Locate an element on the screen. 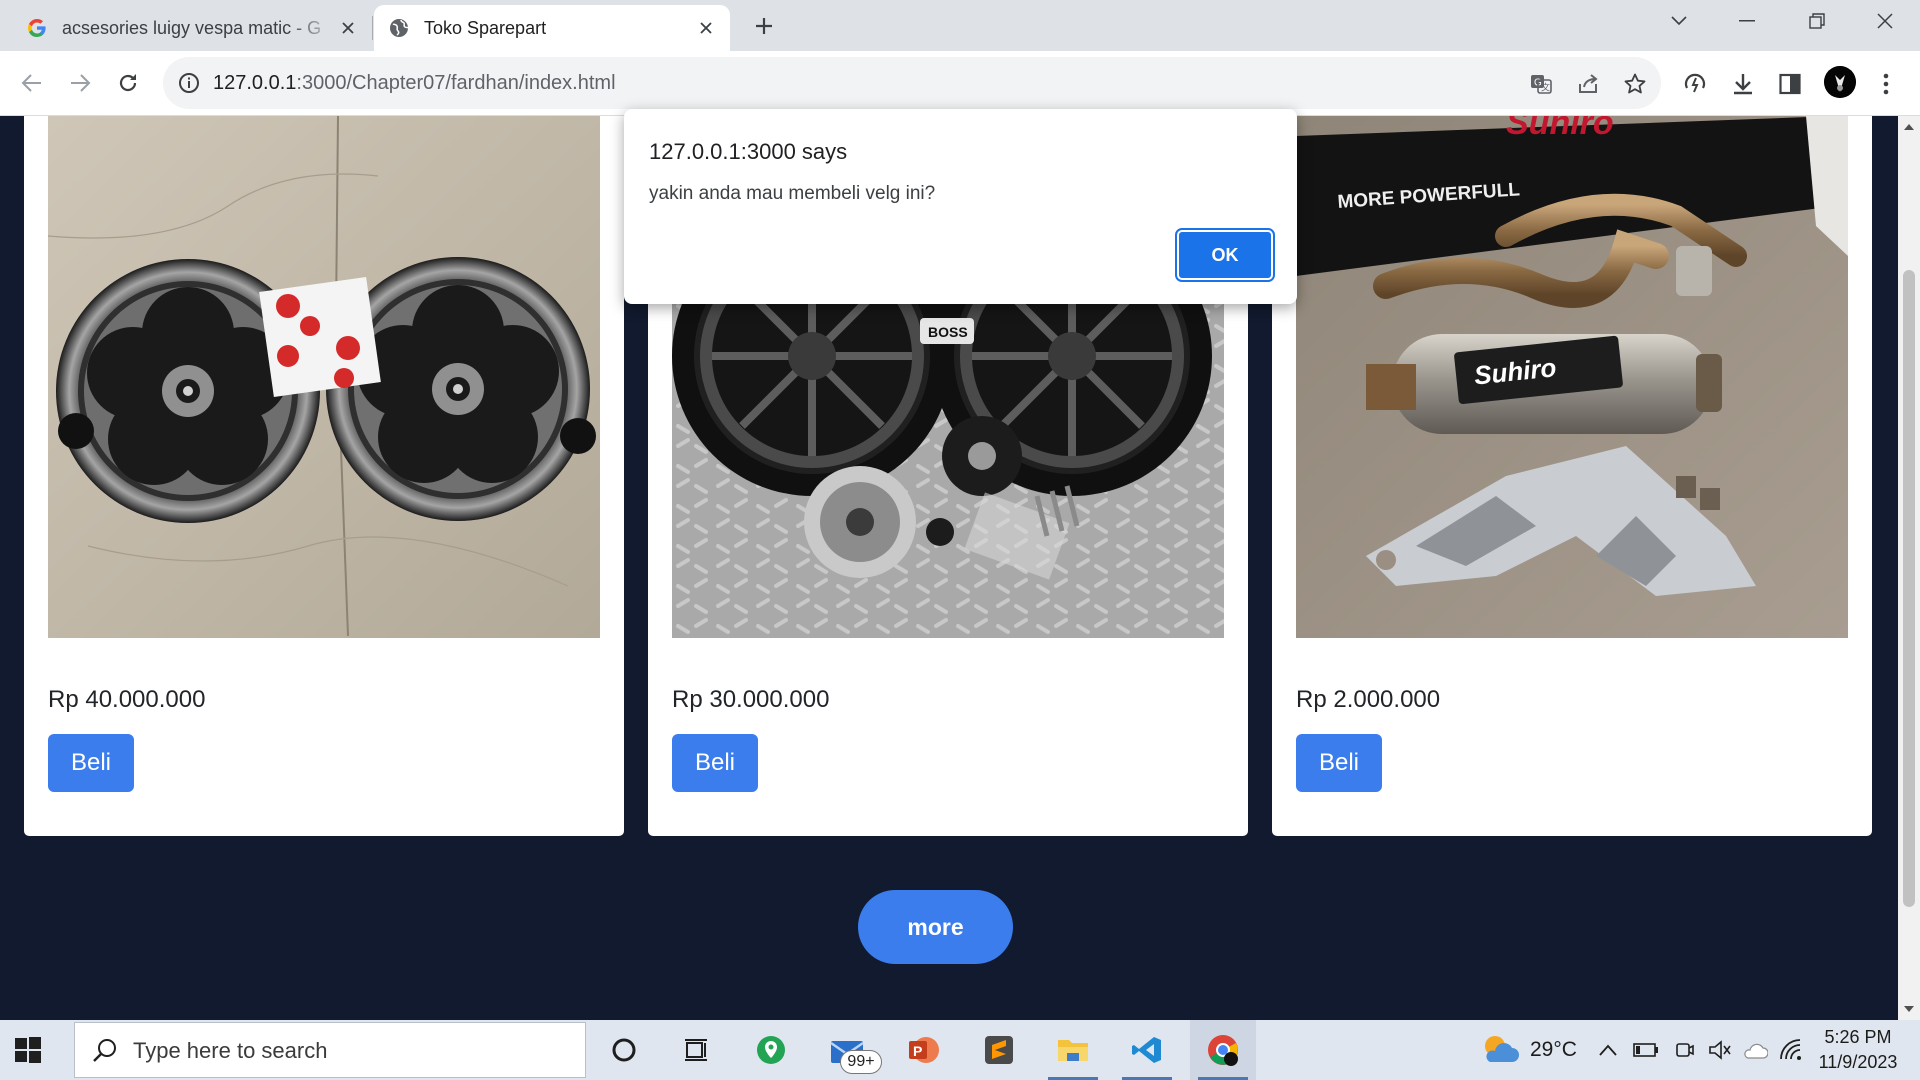 The width and height of the screenshot is (1920, 1080). chrome-icon is located at coordinates (1223, 1050).